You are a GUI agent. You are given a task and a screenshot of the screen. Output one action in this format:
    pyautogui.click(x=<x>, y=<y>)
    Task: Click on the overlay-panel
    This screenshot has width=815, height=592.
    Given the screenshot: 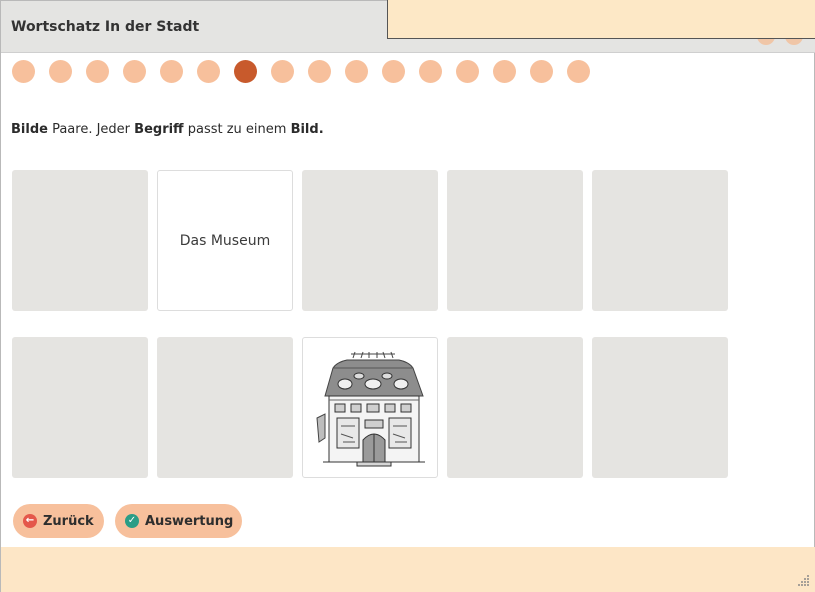 What is the action you would take?
    pyautogui.click(x=601, y=19)
    